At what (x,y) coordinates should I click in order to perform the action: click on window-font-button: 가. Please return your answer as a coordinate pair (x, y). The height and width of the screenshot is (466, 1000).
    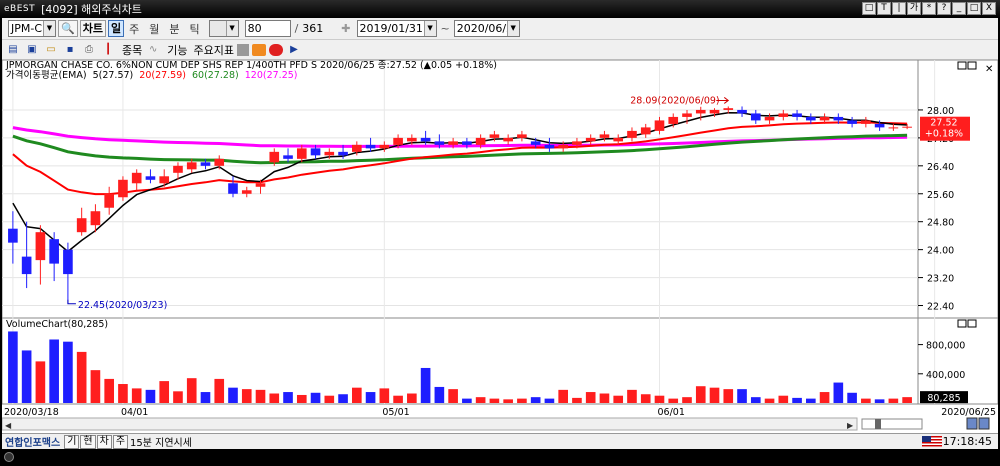
    Looking at the image, I should click on (914, 8).